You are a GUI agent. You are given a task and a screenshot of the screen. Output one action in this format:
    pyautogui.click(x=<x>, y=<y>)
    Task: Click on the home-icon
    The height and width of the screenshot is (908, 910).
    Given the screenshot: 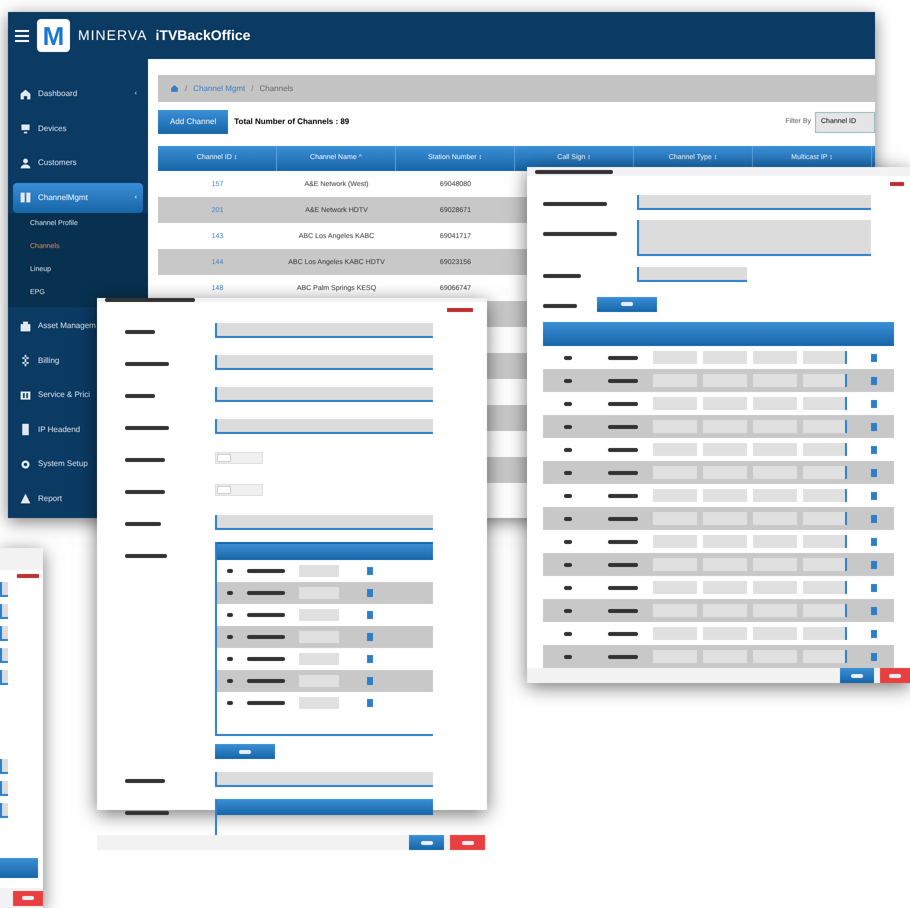 What is the action you would take?
    pyautogui.click(x=174, y=88)
    